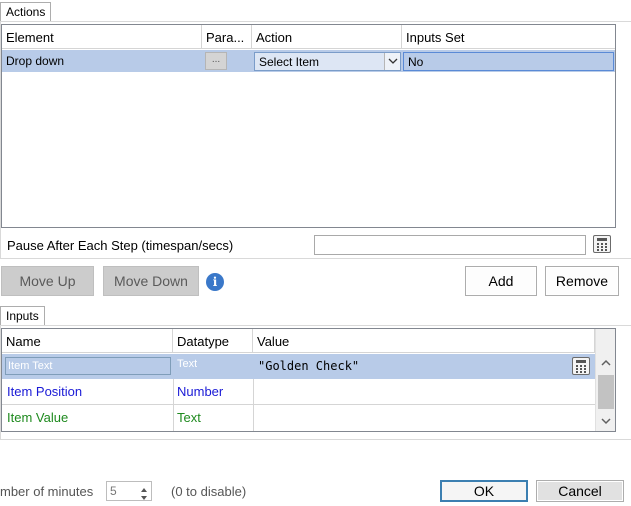 The width and height of the screenshot is (631, 506). I want to click on minutes-stepper: 5, so click(129, 491).